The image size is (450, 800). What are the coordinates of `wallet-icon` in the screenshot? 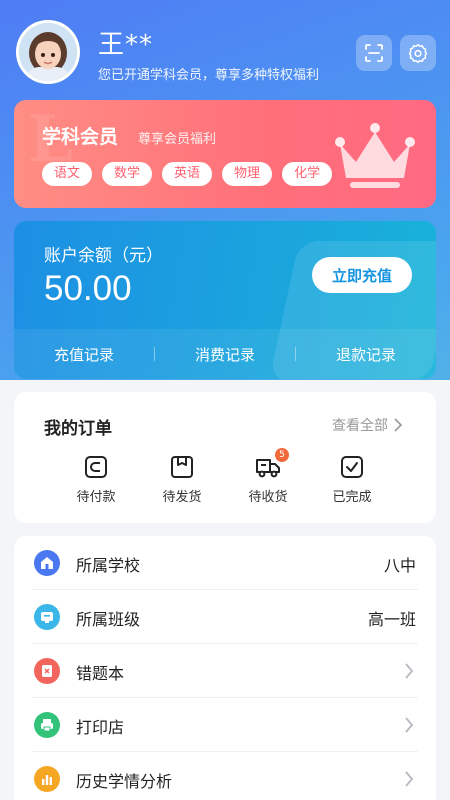 It's located at (96, 467).